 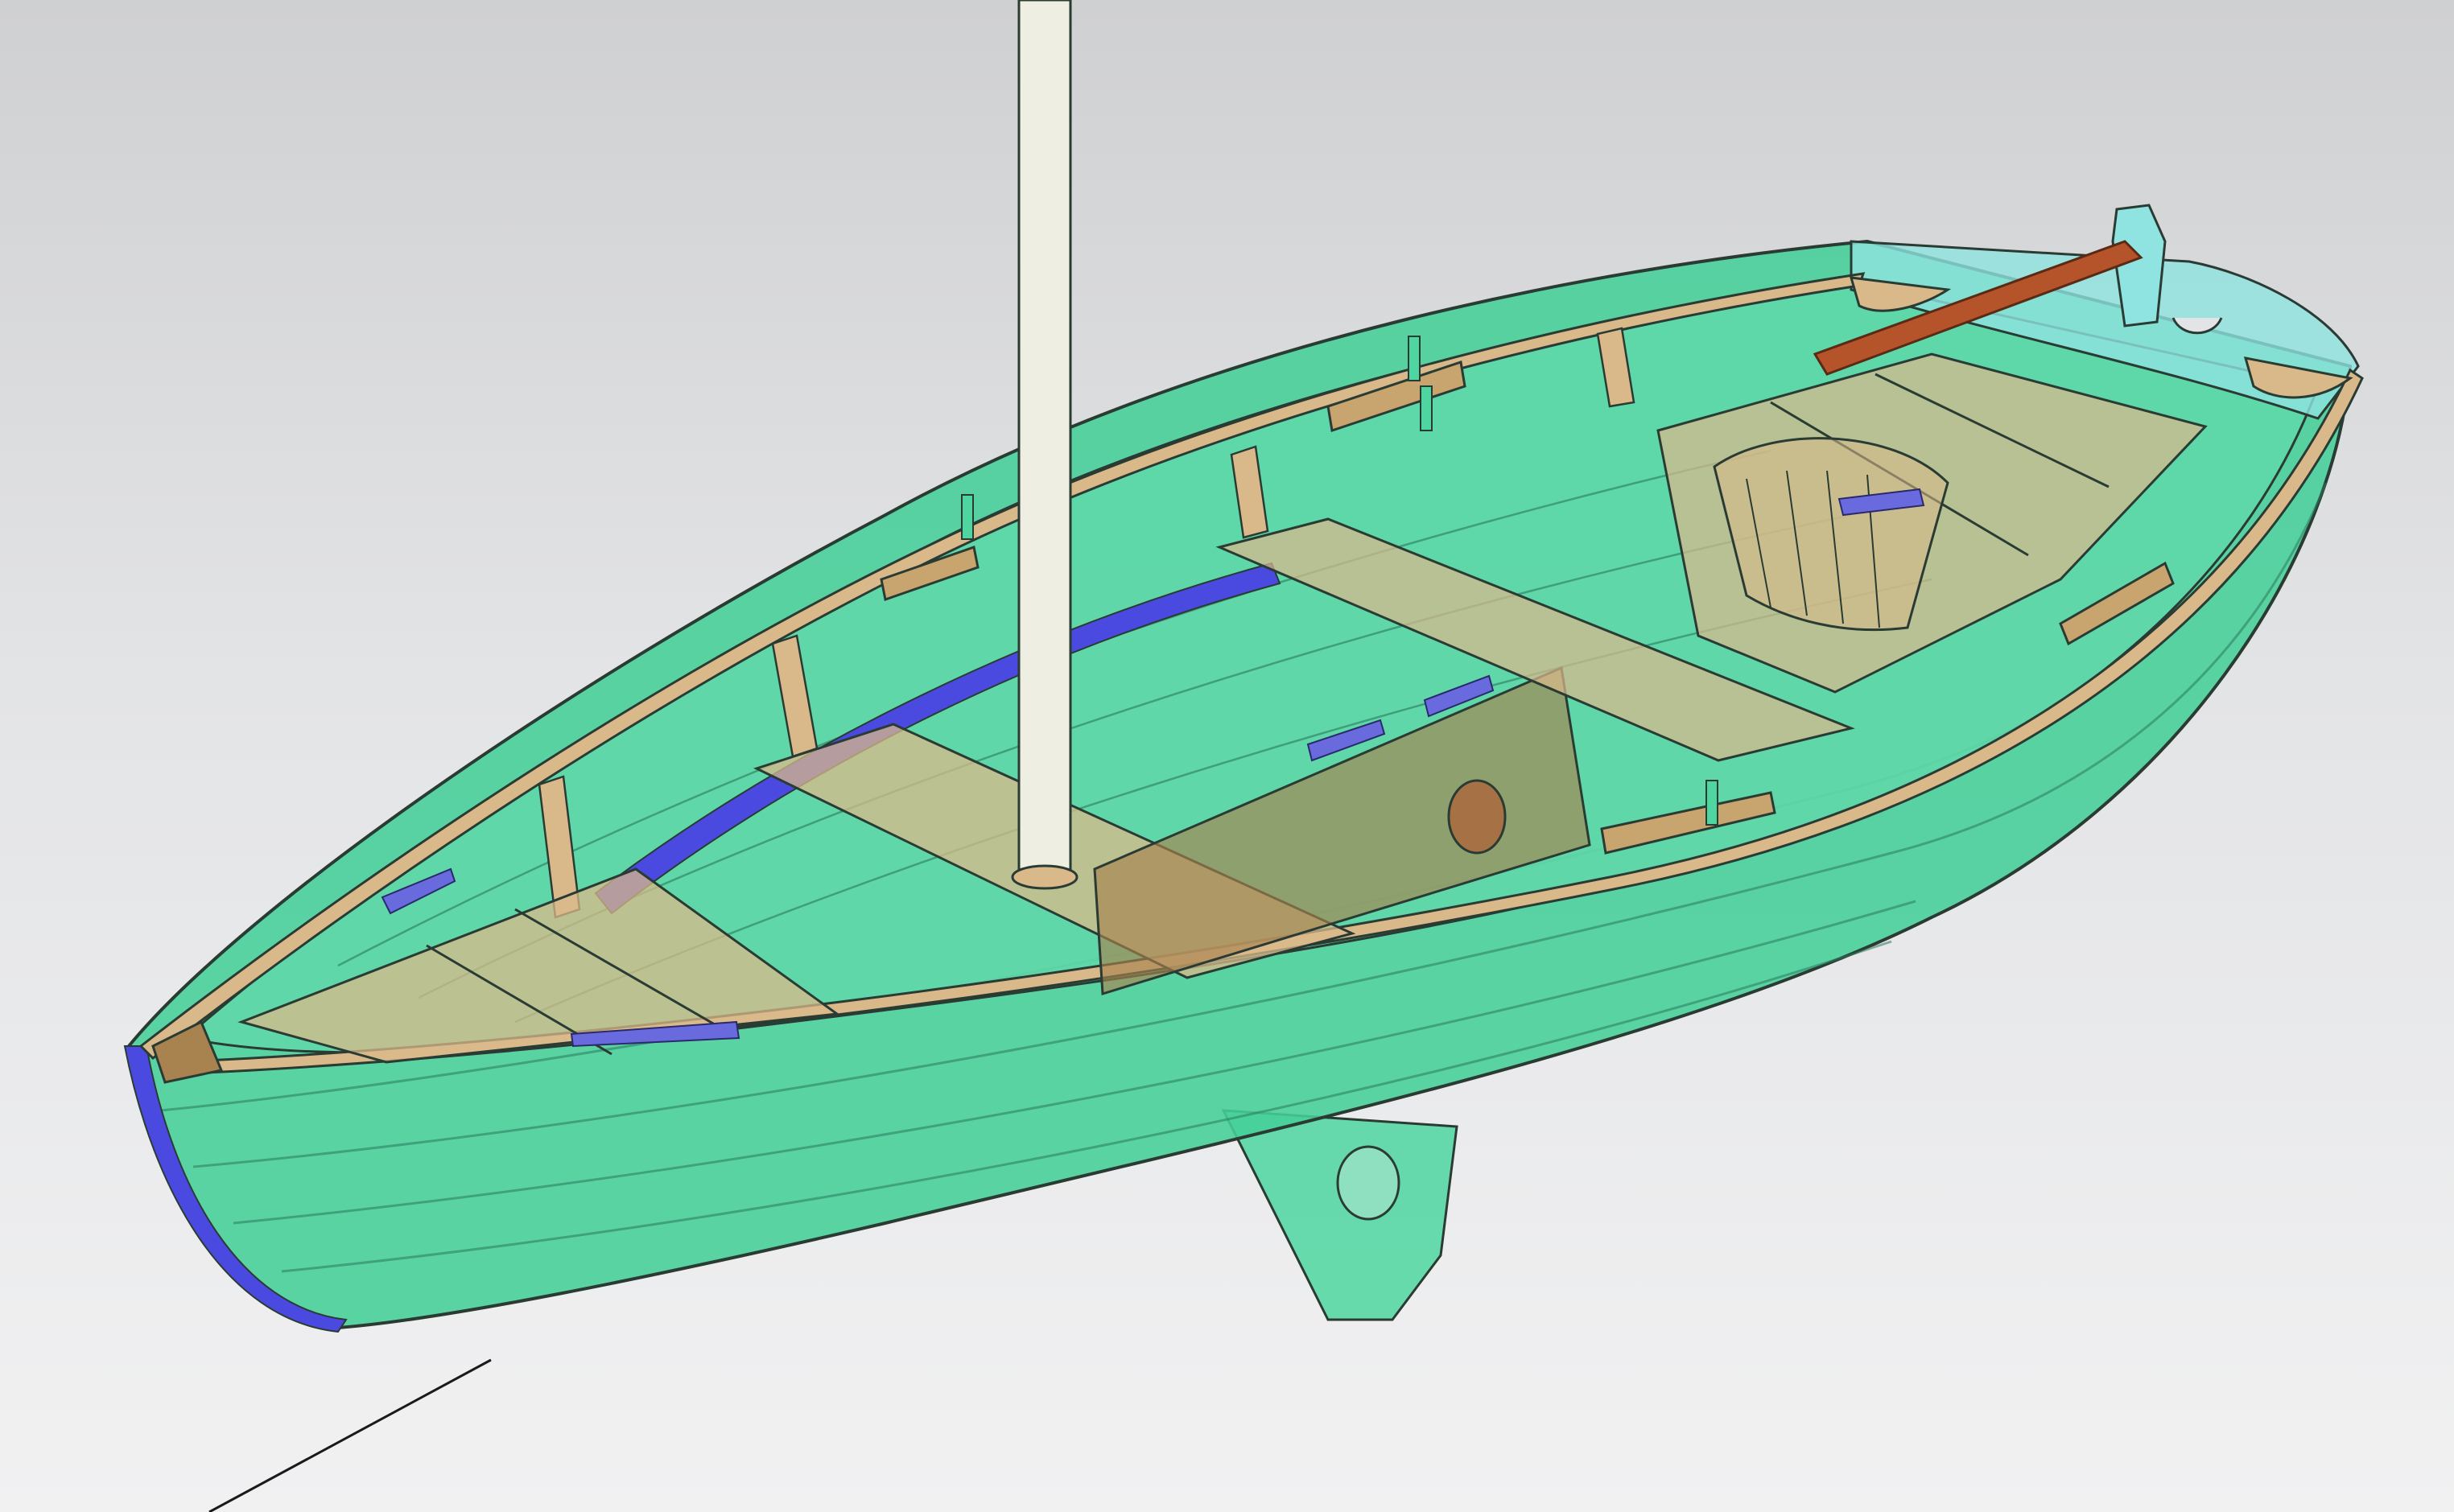 I want to click on mast-step, so click(x=1045, y=877).